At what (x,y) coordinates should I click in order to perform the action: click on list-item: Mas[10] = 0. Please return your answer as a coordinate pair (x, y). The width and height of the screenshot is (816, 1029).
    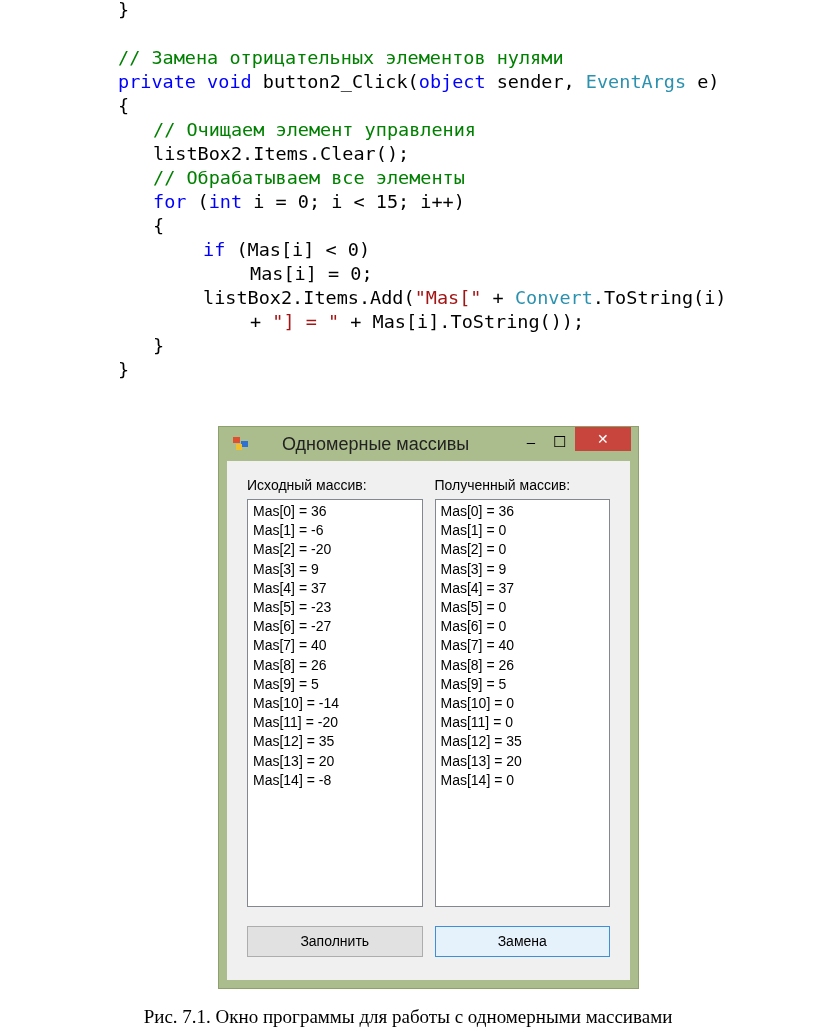
    Looking at the image, I should click on (522, 704).